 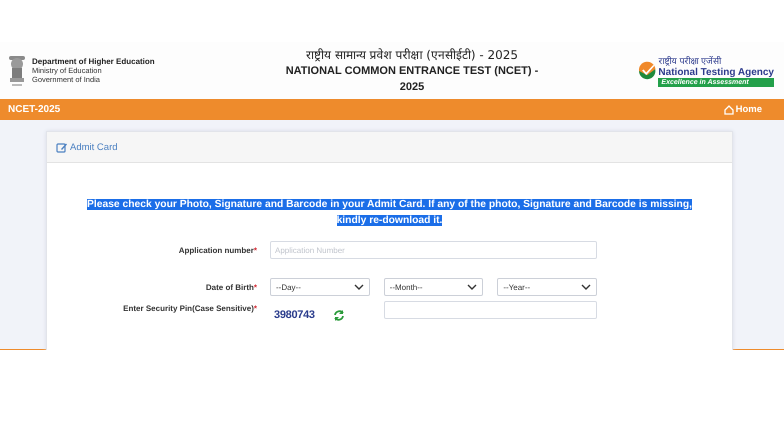 What do you see at coordinates (433, 250) in the screenshot?
I see `input-field: Application Number` at bounding box center [433, 250].